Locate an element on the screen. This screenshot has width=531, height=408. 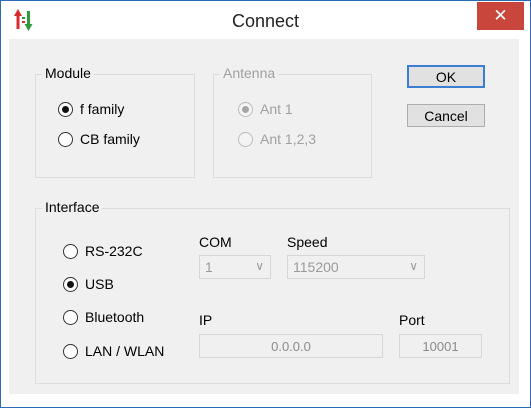
speed-label: Speed is located at coordinates (307, 242).